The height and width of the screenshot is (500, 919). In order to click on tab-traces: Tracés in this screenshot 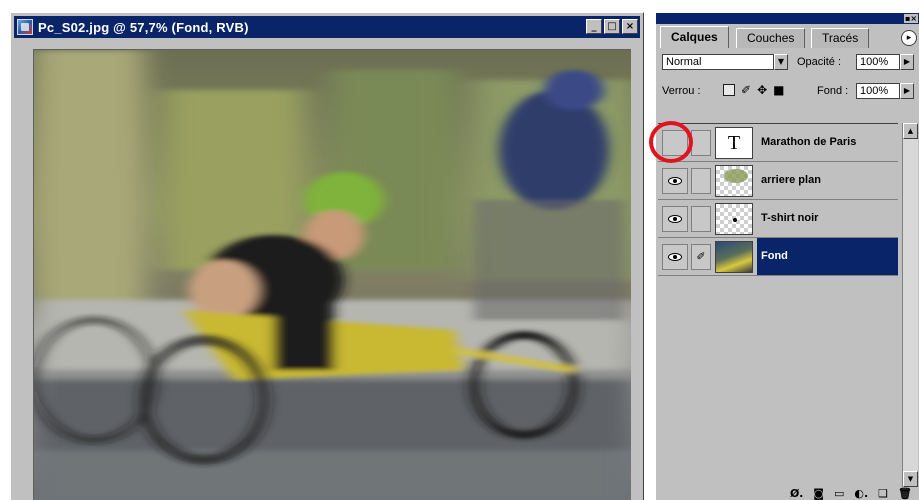, I will do `click(840, 38)`.